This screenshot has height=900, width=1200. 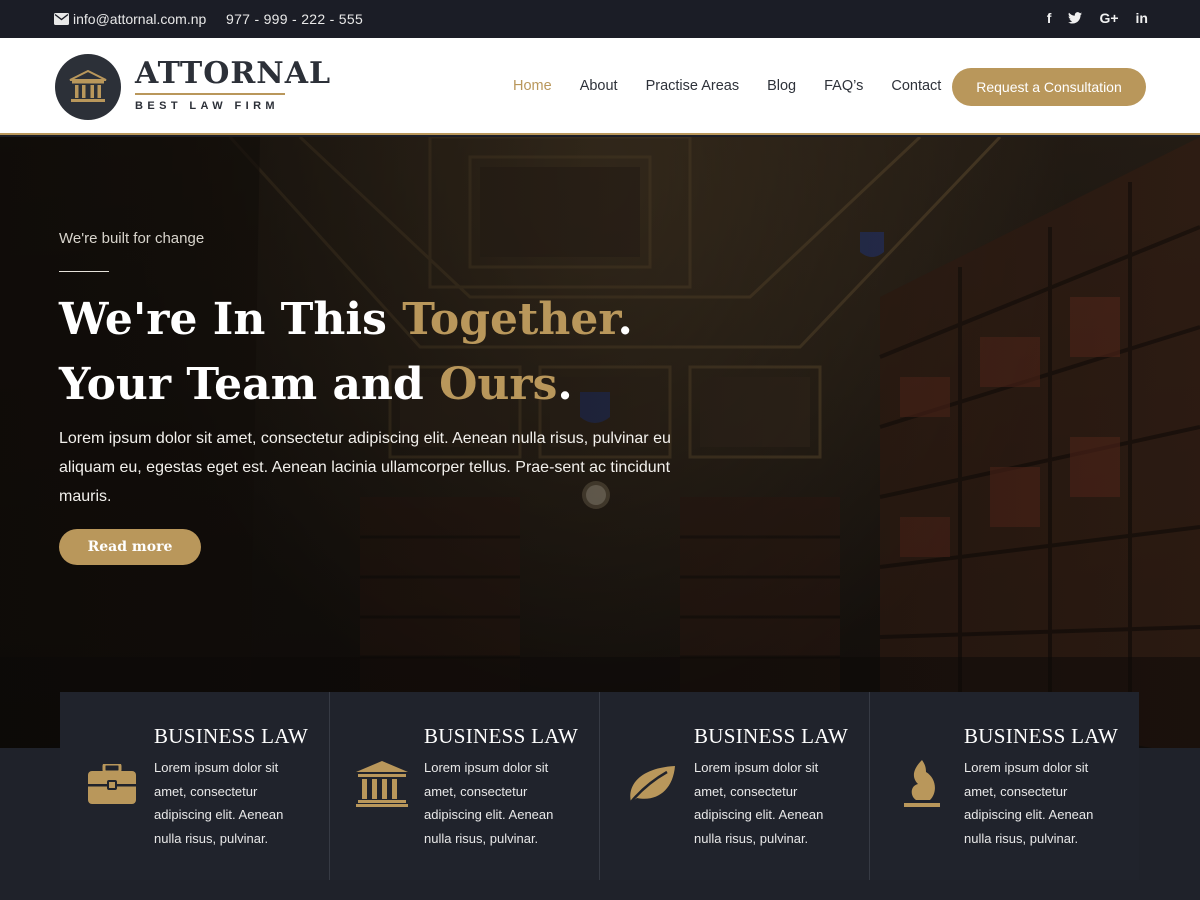 I want to click on tagline-divider, so click(x=84, y=271).